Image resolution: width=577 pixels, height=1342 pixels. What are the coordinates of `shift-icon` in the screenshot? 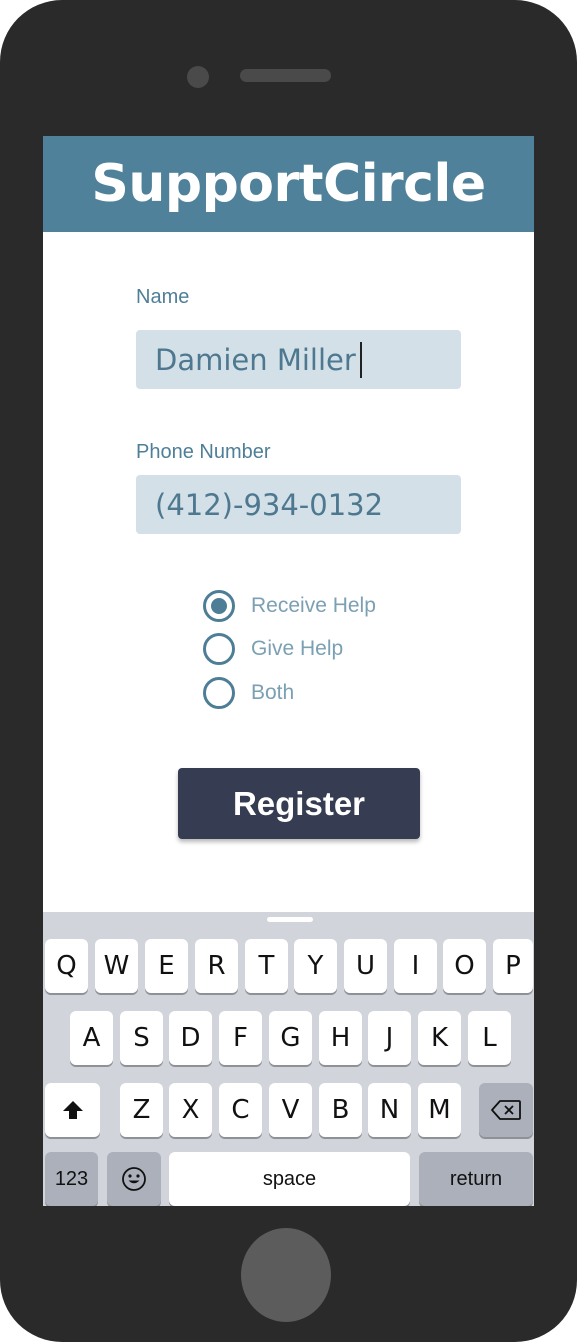 It's located at (72, 1110).